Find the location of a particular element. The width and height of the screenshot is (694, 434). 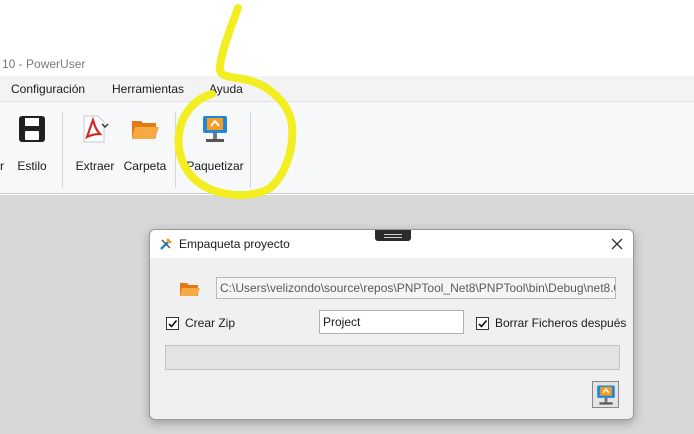

window-title: 10 - PowerUser is located at coordinates (44, 64).